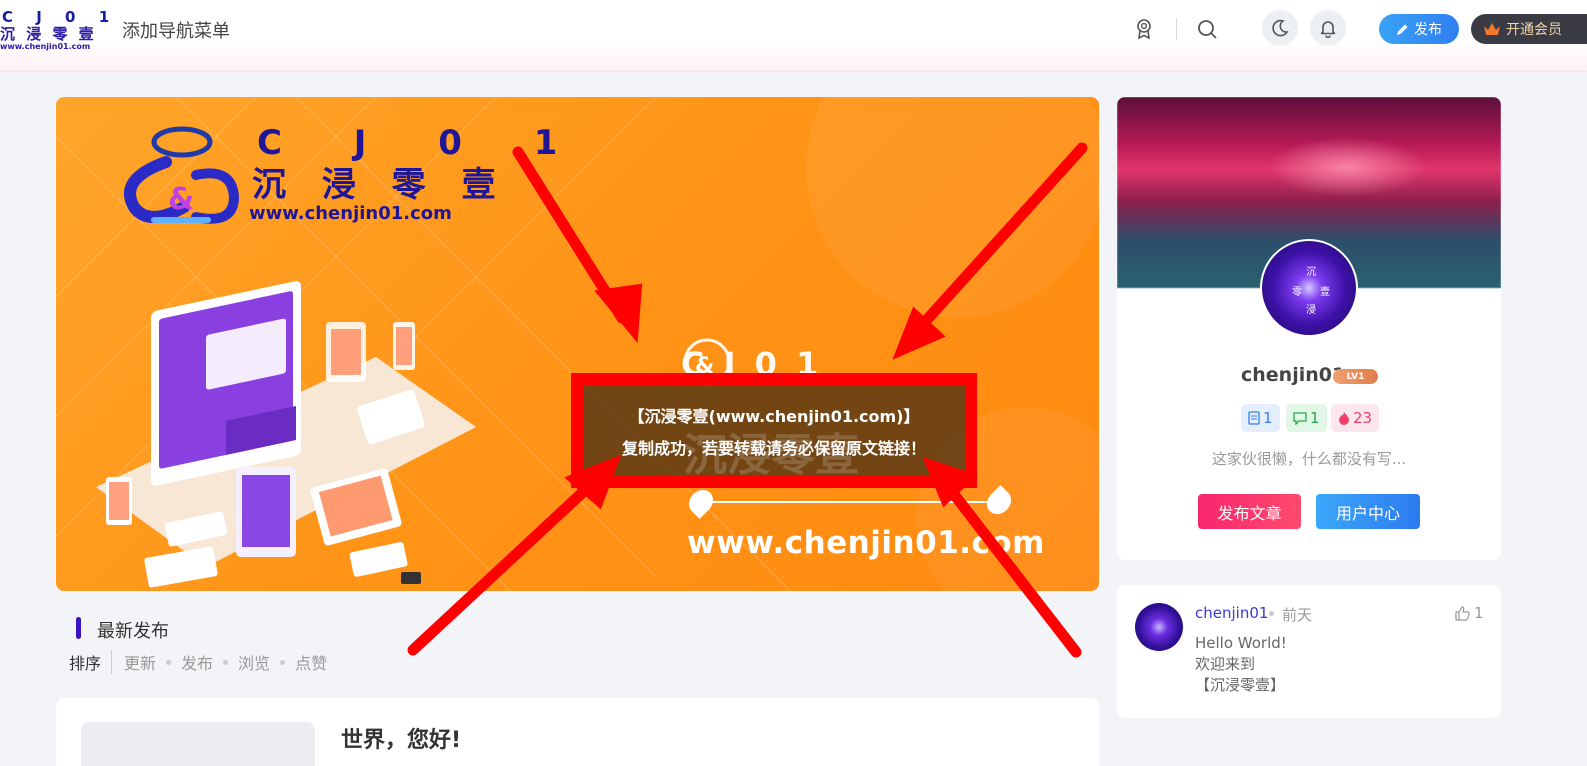  What do you see at coordinates (78, 628) in the screenshot?
I see `section-accent-bar` at bounding box center [78, 628].